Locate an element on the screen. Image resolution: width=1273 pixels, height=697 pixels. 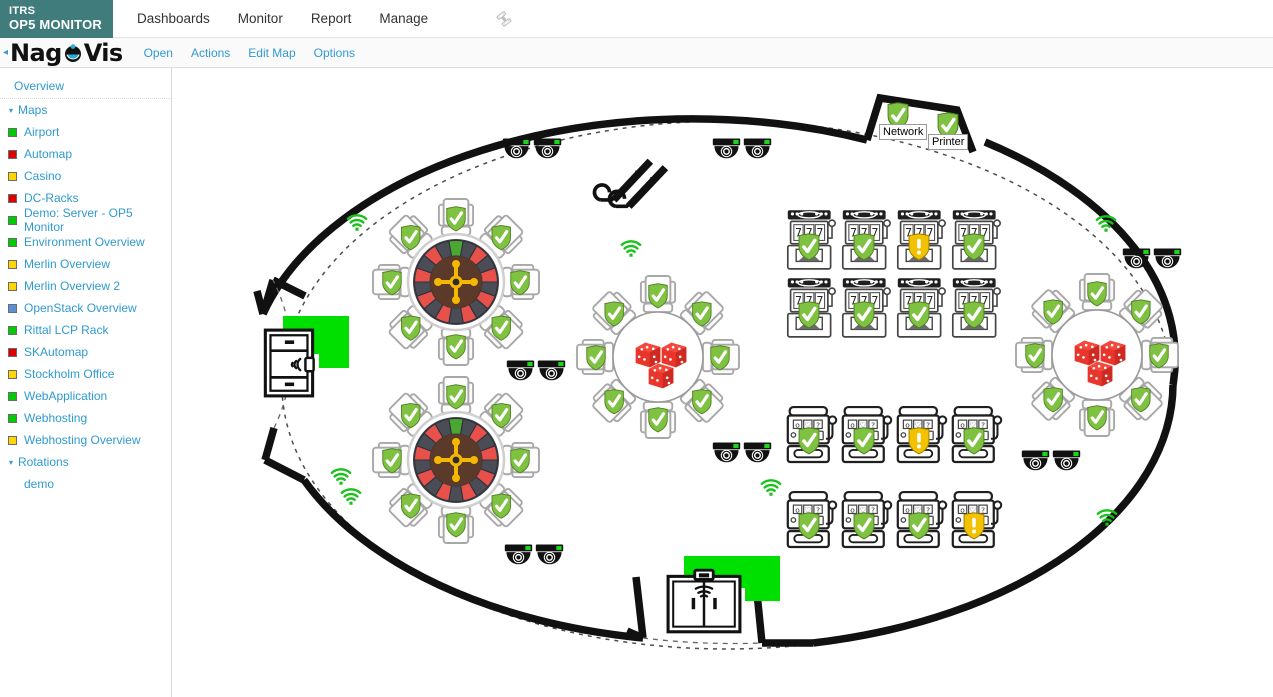
sidebar-group-maps: ▾ Maps is located at coordinates (85, 110).